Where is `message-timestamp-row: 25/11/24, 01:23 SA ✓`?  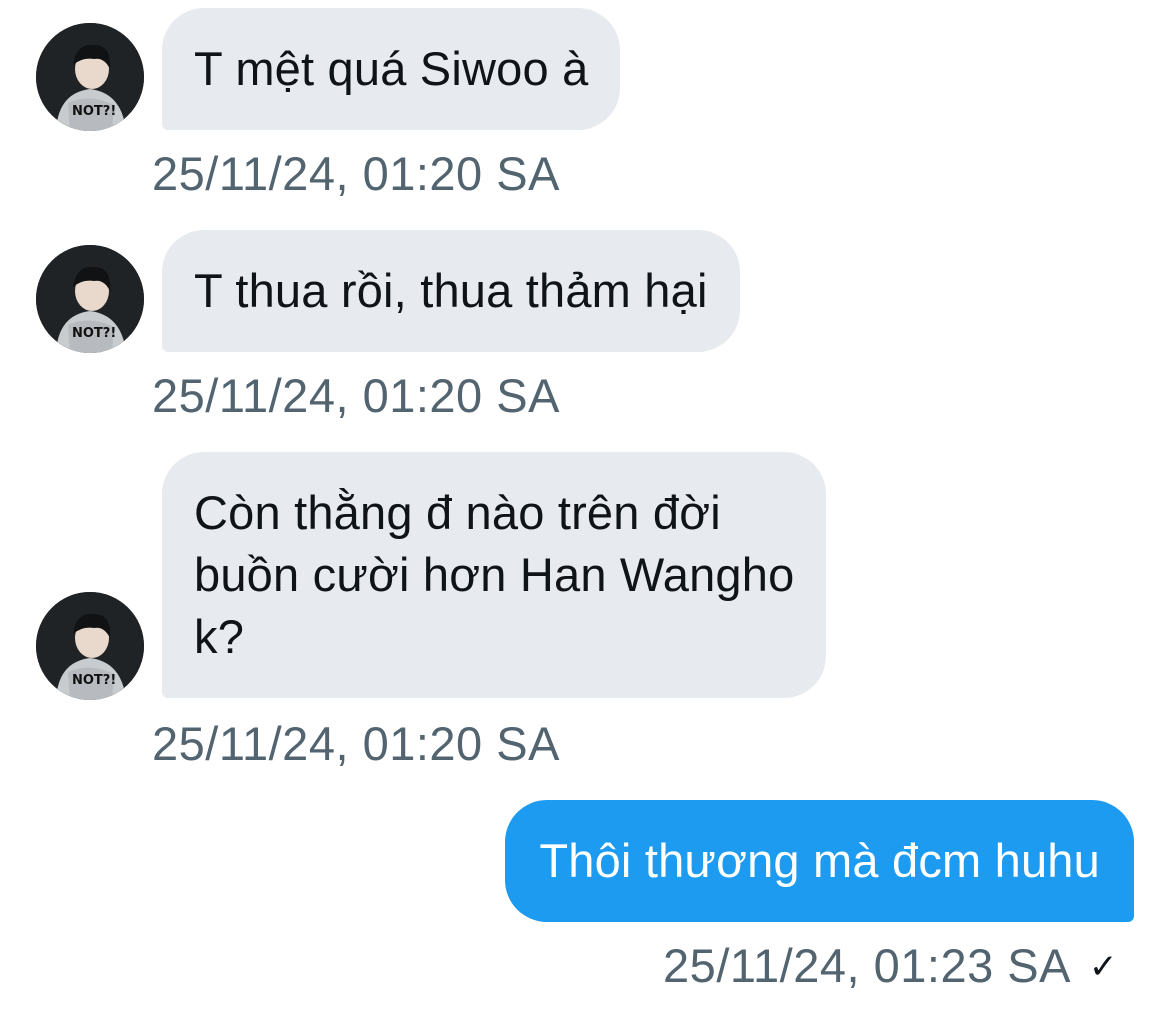
message-timestamp-row: 25/11/24, 01:23 SA ✓ is located at coordinates (890, 966).